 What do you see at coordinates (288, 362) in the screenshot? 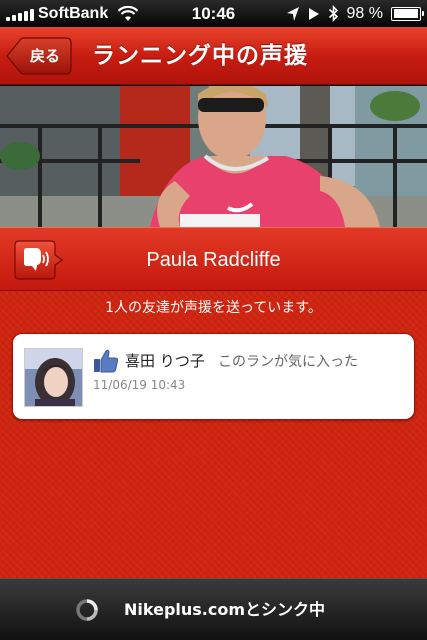
I see `cheer-message: このランが気に入った` at bounding box center [288, 362].